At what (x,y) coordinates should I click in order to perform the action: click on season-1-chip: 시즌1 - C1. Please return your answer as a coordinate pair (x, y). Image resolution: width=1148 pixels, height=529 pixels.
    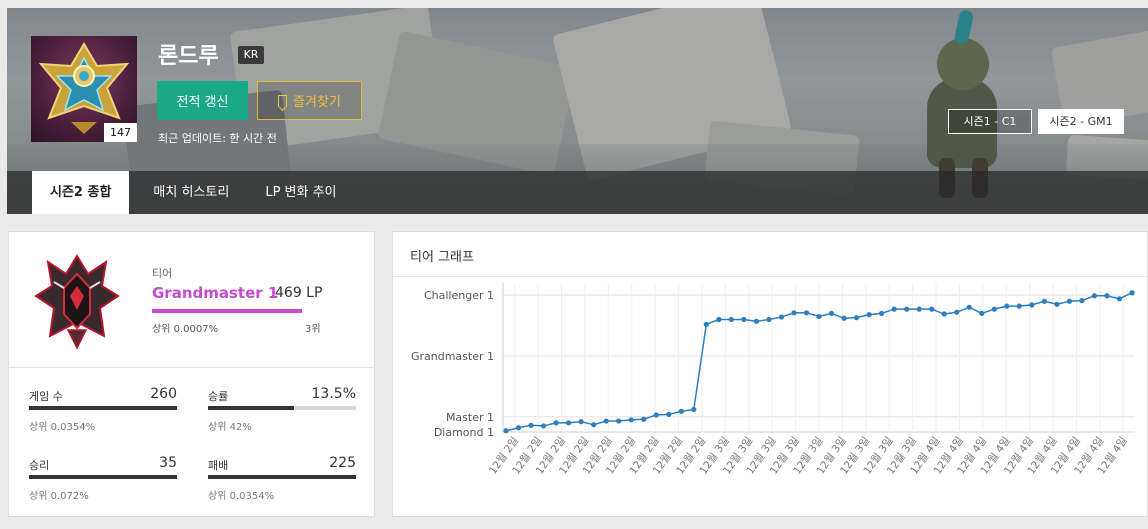
    Looking at the image, I should click on (990, 121).